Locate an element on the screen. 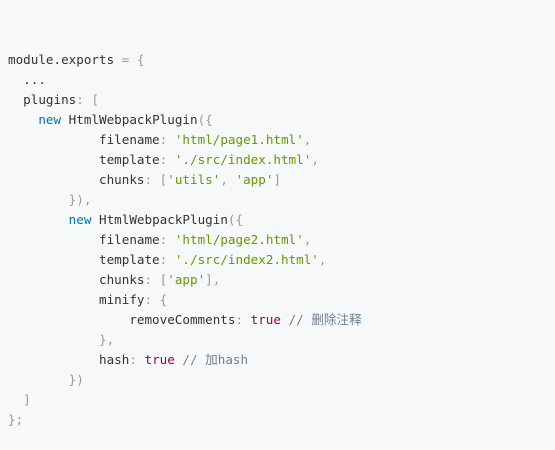 This screenshot has height=450, width=555. code-token-string: 'utils' is located at coordinates (194, 179).